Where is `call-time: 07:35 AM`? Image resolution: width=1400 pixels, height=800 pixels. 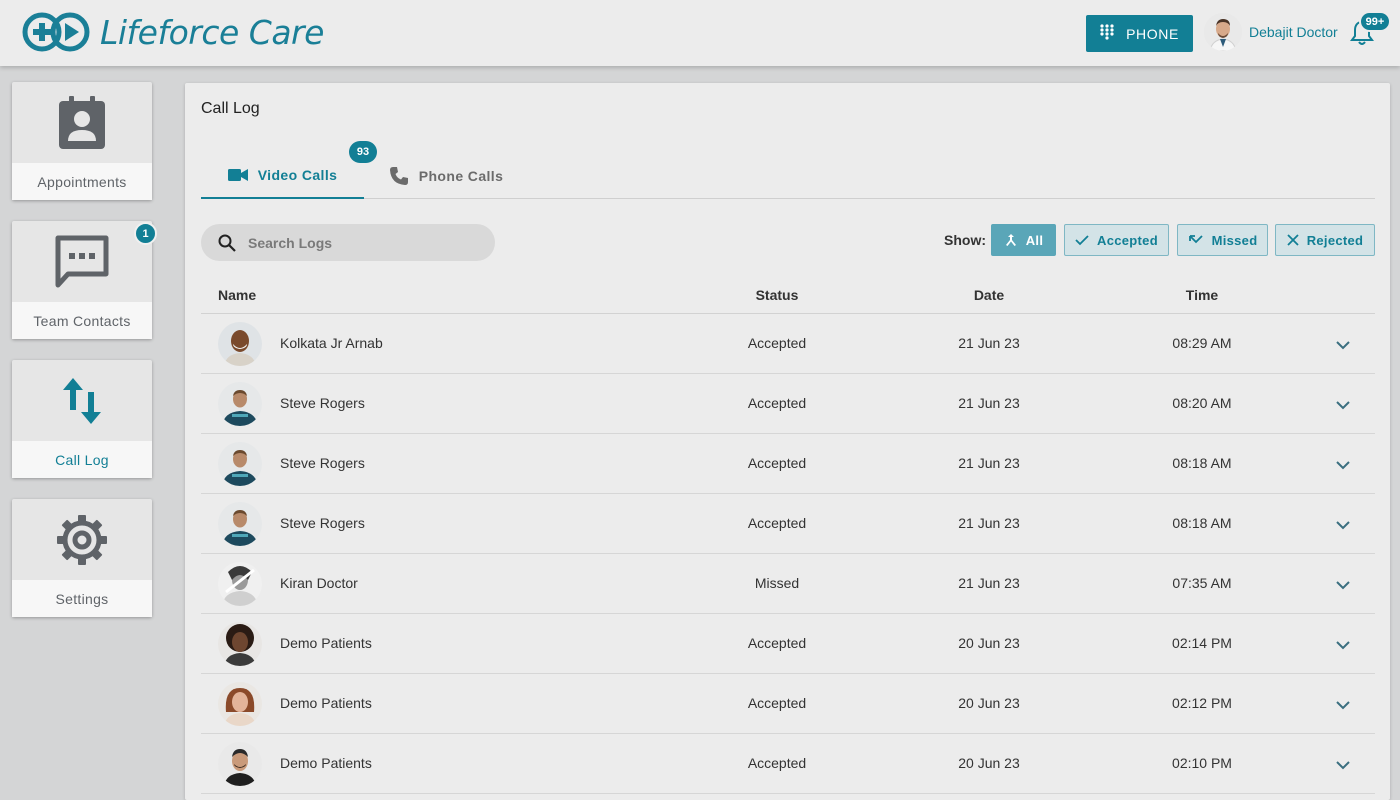
call-time: 07:35 AM is located at coordinates (1202, 583).